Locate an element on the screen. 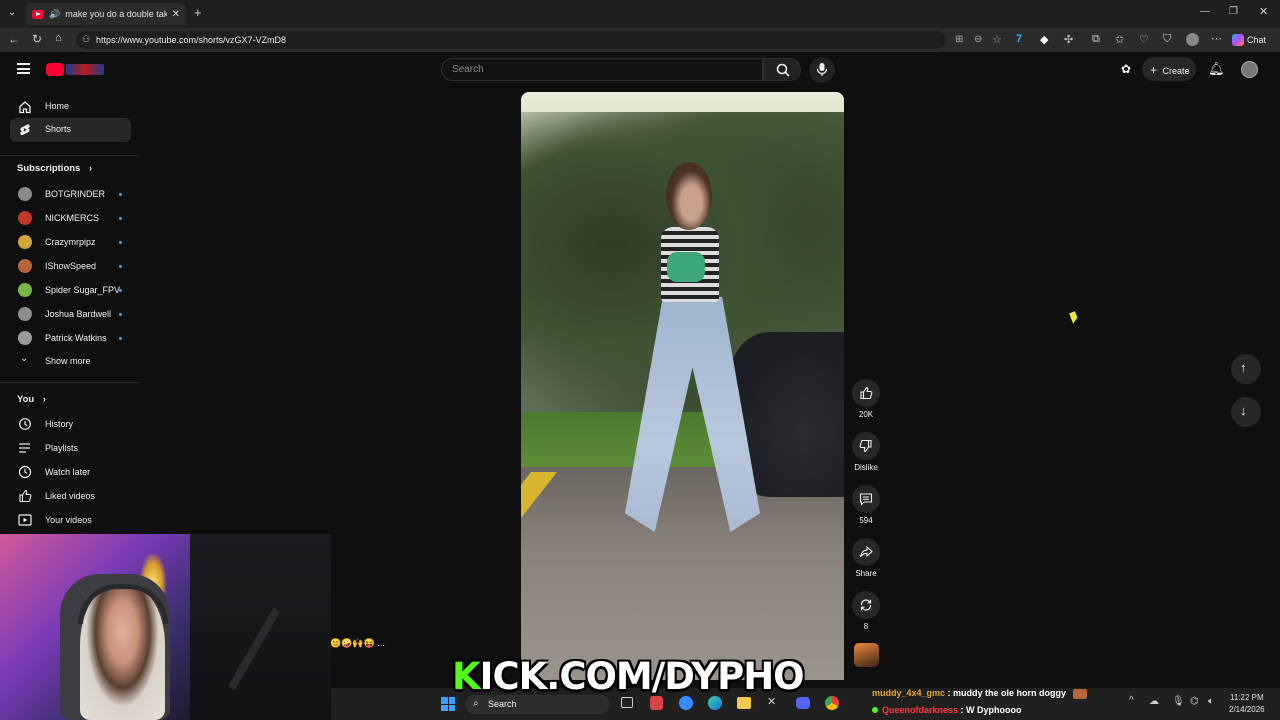  zoom-icon: ⊖ is located at coordinates (978, 39).